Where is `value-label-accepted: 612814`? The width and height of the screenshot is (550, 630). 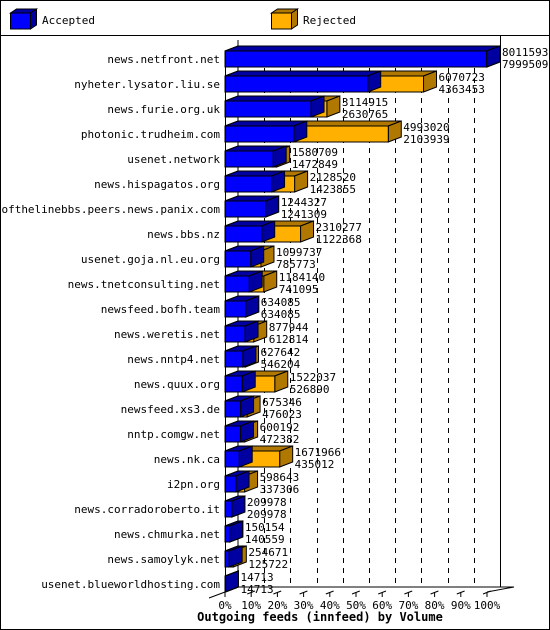
value-label-accepted: 612814 is located at coordinates (289, 339).